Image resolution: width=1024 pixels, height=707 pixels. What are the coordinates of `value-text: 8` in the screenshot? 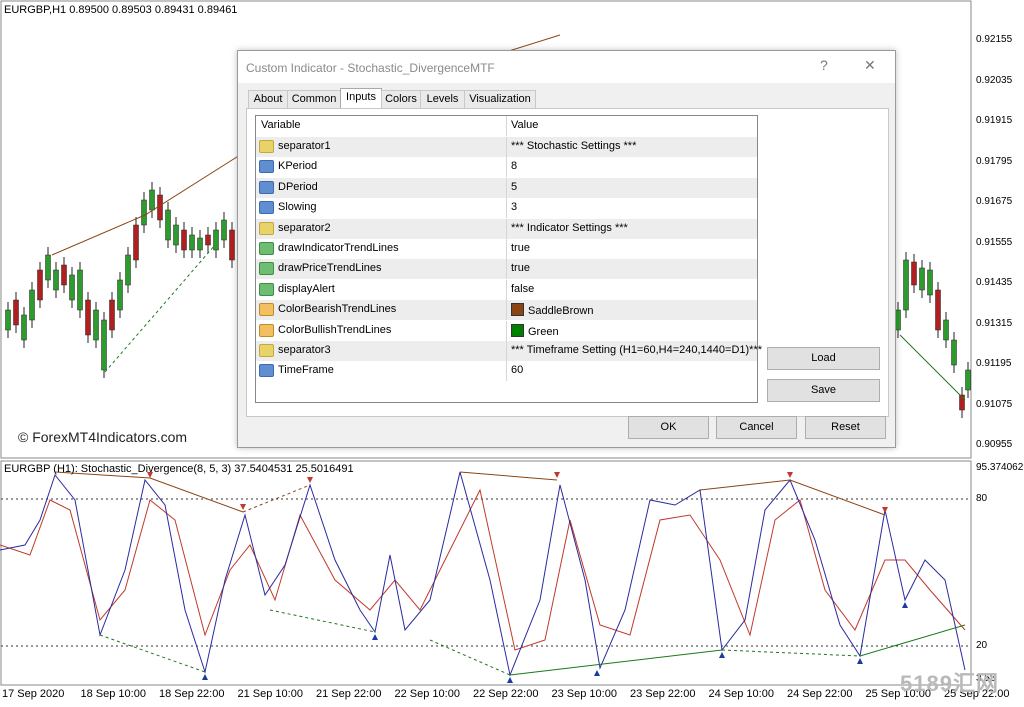 It's located at (514, 166).